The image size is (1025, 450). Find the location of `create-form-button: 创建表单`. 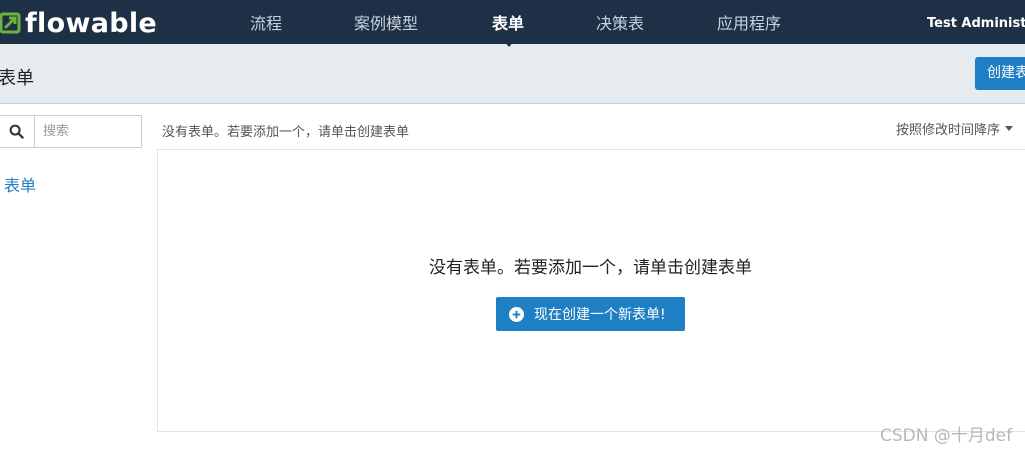

create-form-button: 创建表单 is located at coordinates (1000, 73).